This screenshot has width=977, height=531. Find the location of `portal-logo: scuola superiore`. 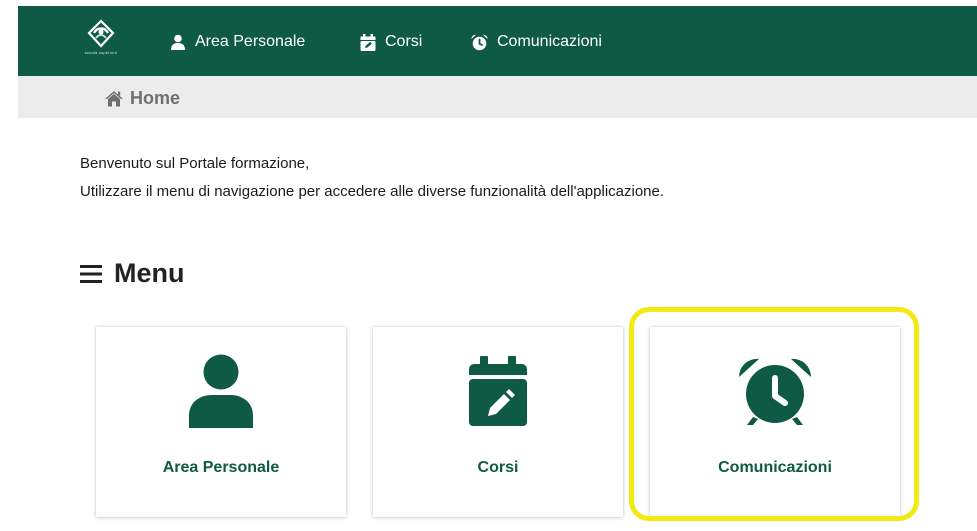

portal-logo: scuola superiore is located at coordinates (101, 43).